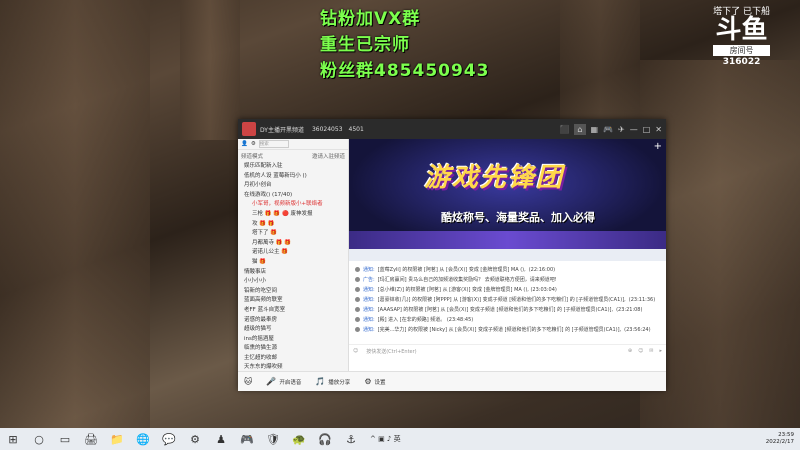  What do you see at coordinates (385, 439) in the screenshot?
I see `system-tray: ^ ▣ ♪ 英` at bounding box center [385, 439].